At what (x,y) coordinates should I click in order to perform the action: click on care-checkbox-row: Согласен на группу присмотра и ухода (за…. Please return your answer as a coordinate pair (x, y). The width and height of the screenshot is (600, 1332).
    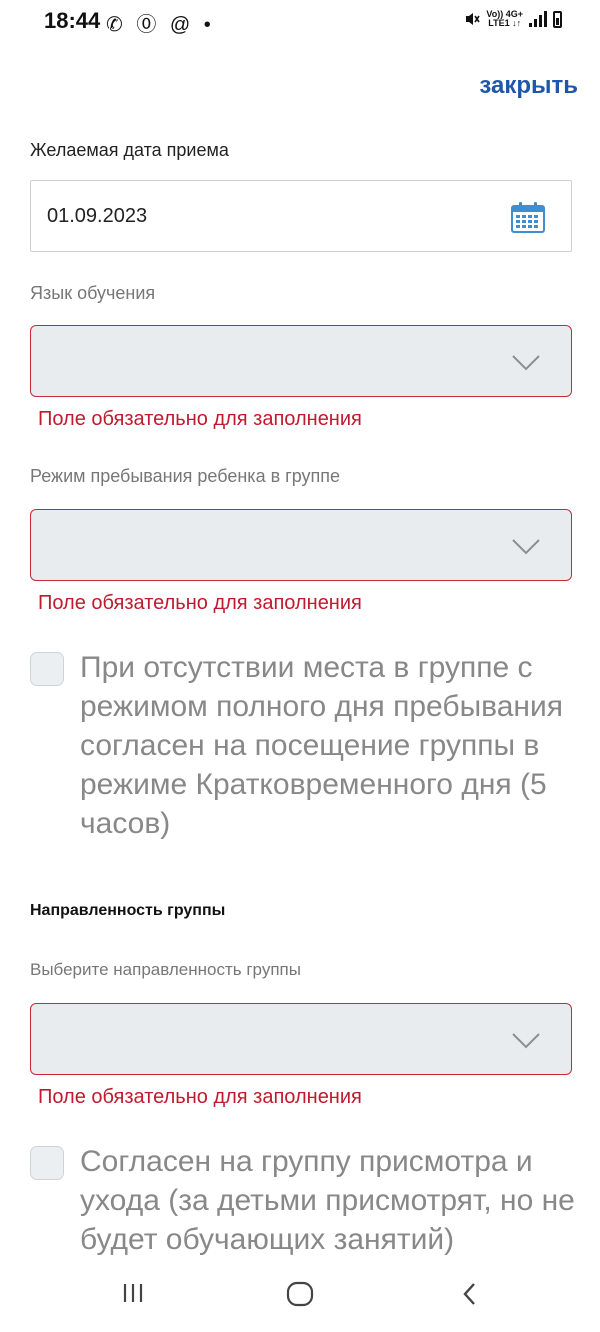
    Looking at the image, I should click on (305, 1204).